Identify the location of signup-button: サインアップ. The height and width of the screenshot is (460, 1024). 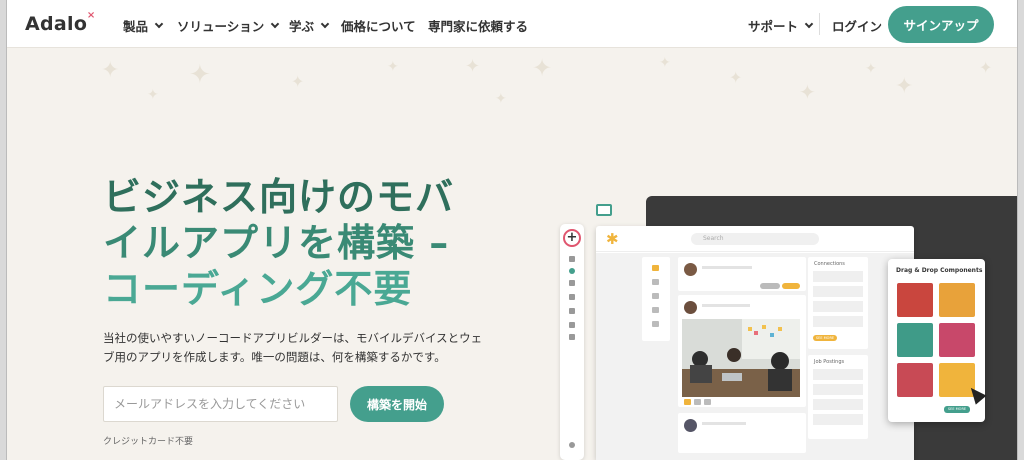
(941, 24).